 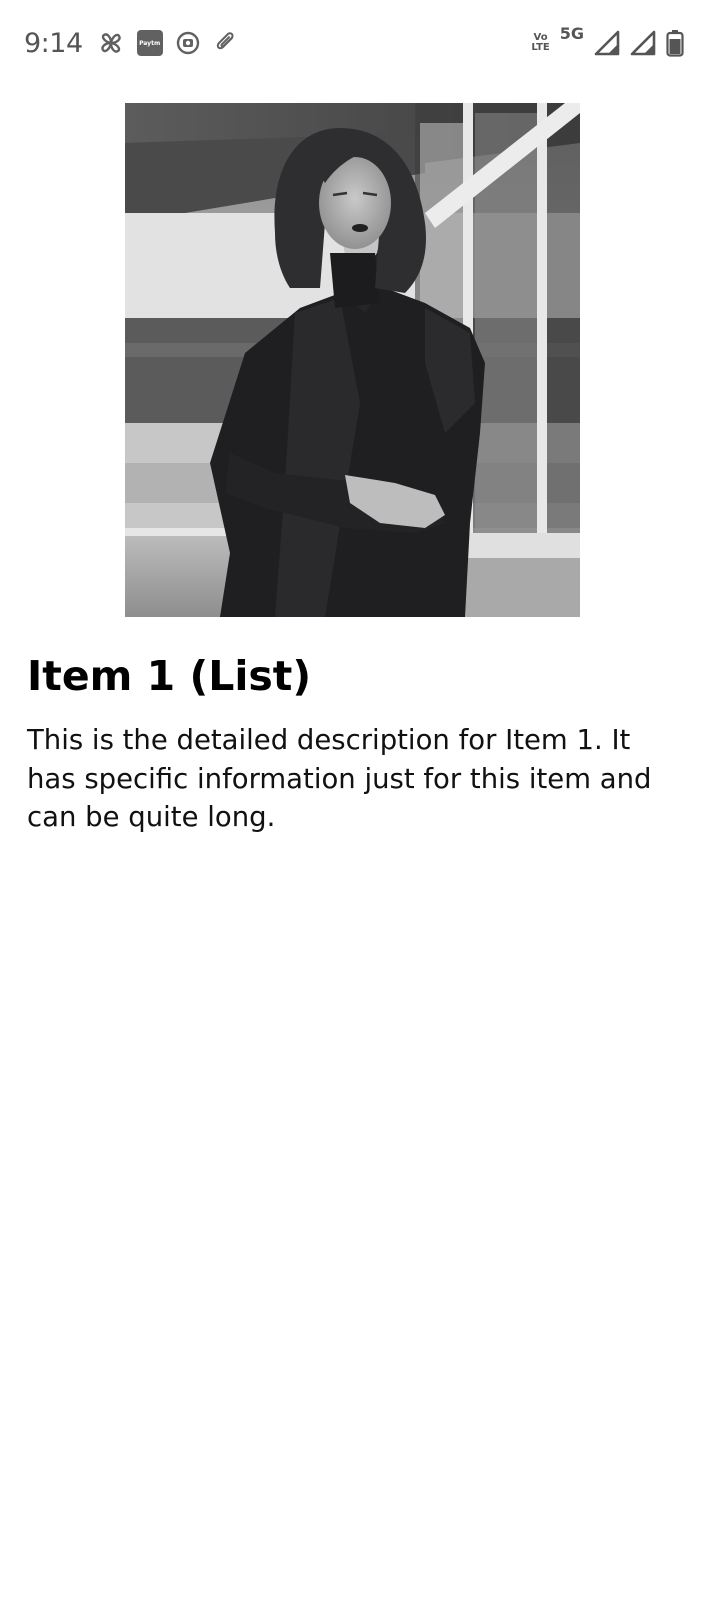 What do you see at coordinates (149, 43) in the screenshot?
I see `paytm-icon: Paytm` at bounding box center [149, 43].